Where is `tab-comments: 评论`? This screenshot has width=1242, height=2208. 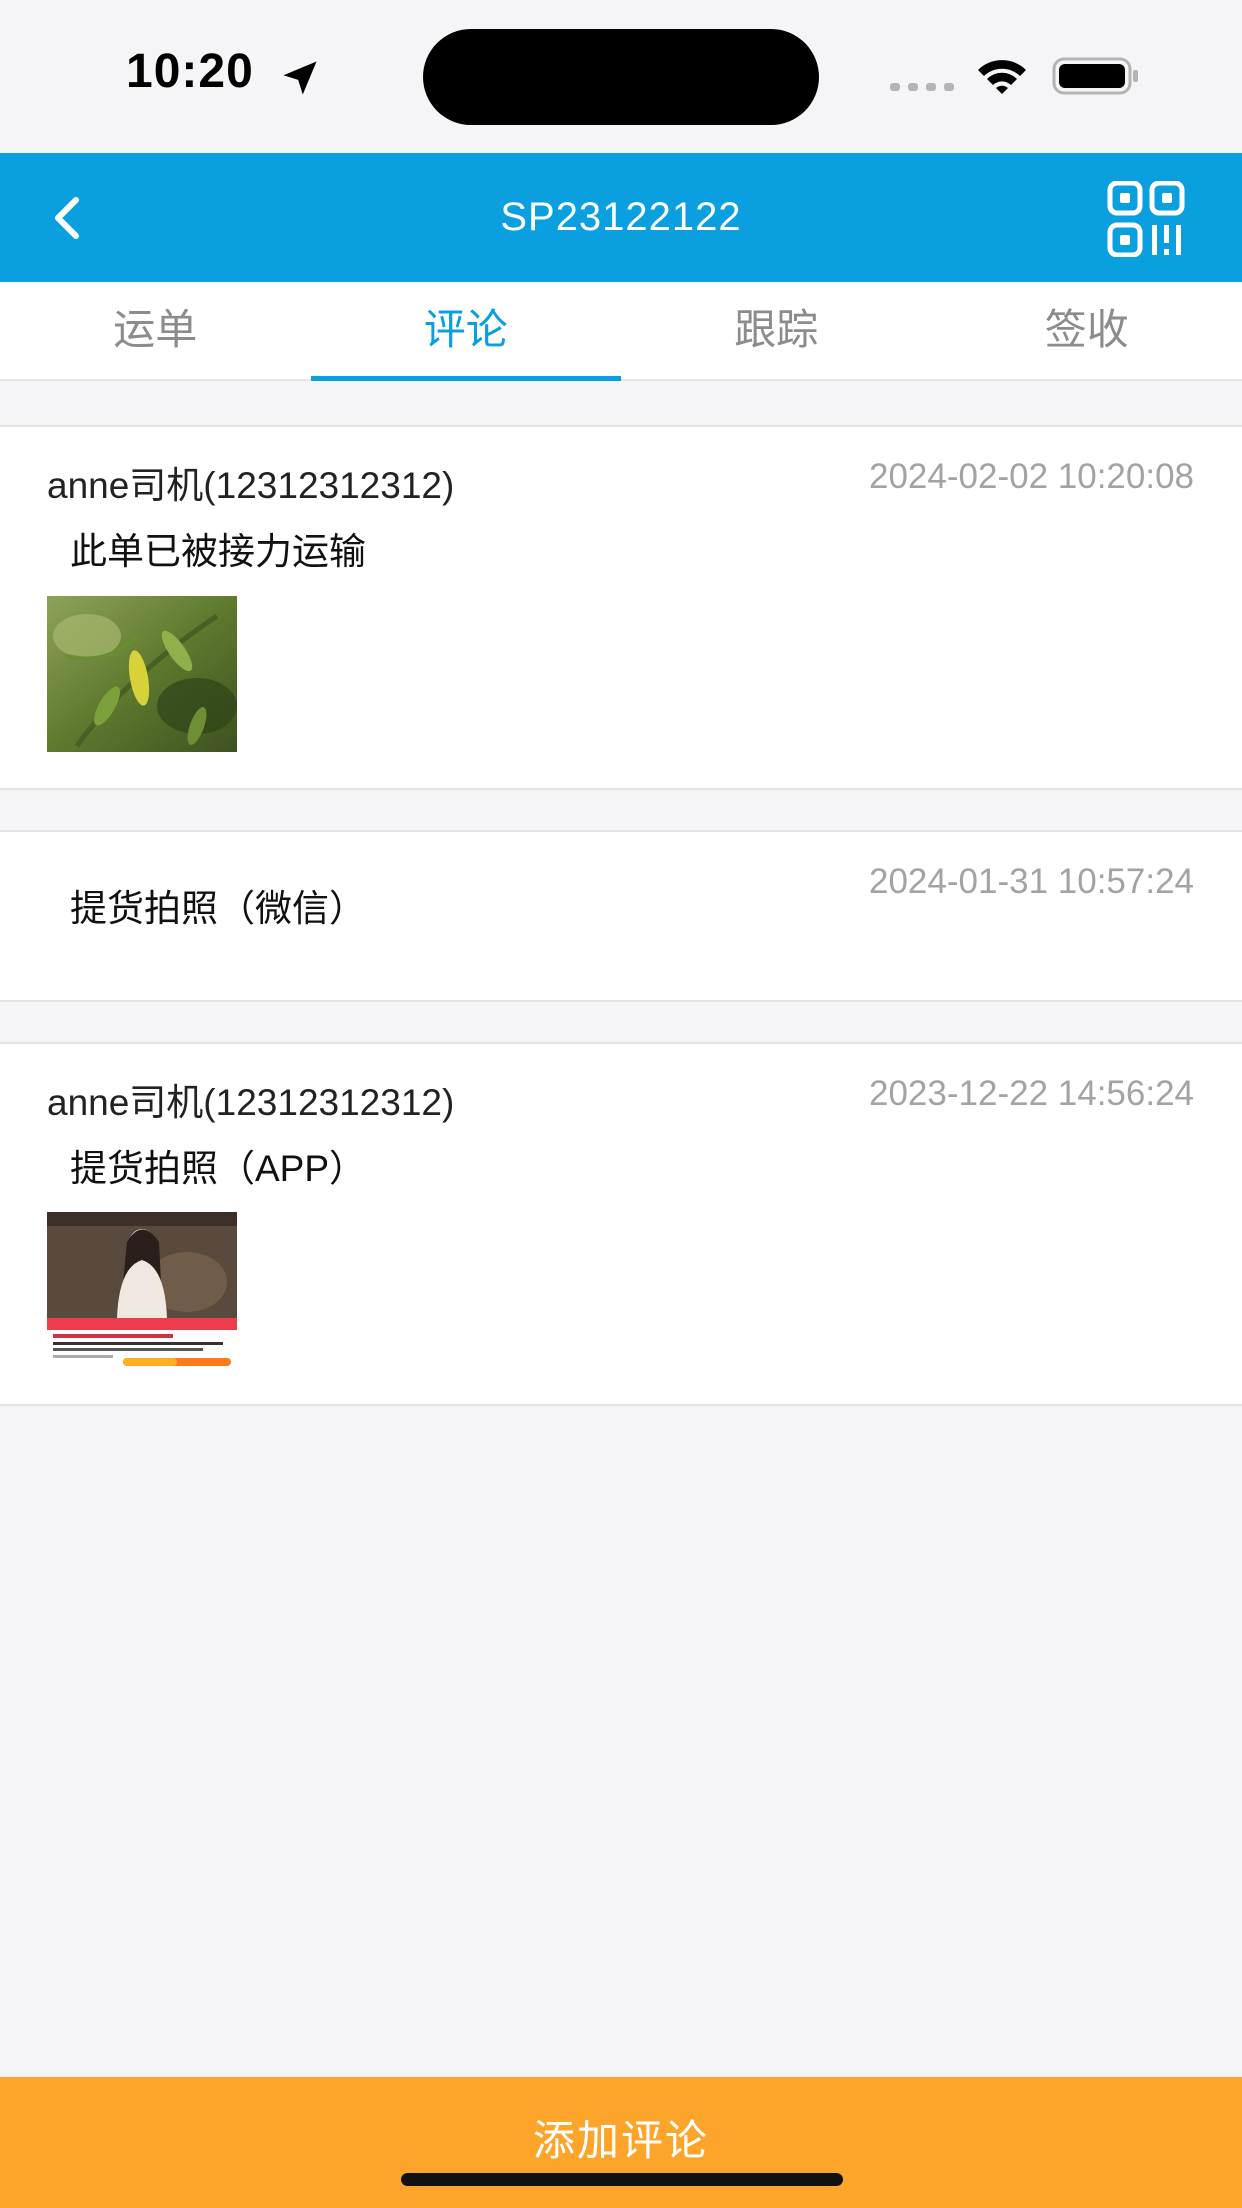
tab-comments: 评论 is located at coordinates (466, 331).